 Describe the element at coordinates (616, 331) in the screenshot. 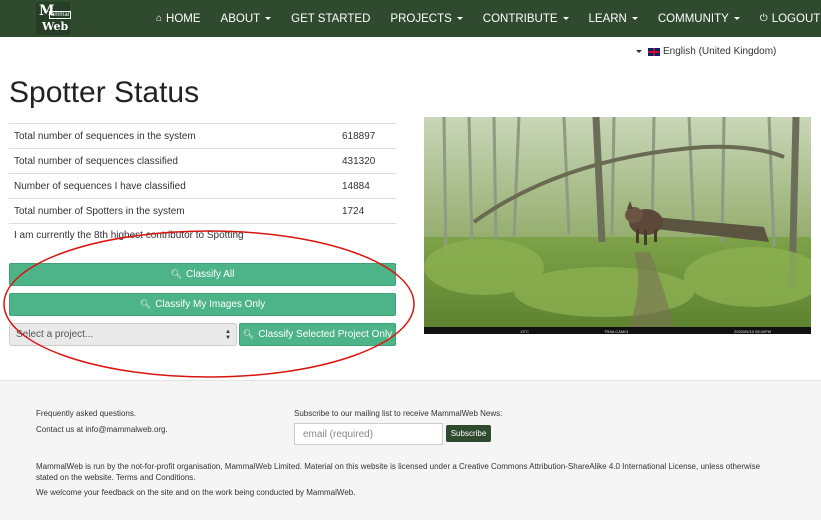

I see `photo-overlay-camera: TRAILCAM01` at that location.